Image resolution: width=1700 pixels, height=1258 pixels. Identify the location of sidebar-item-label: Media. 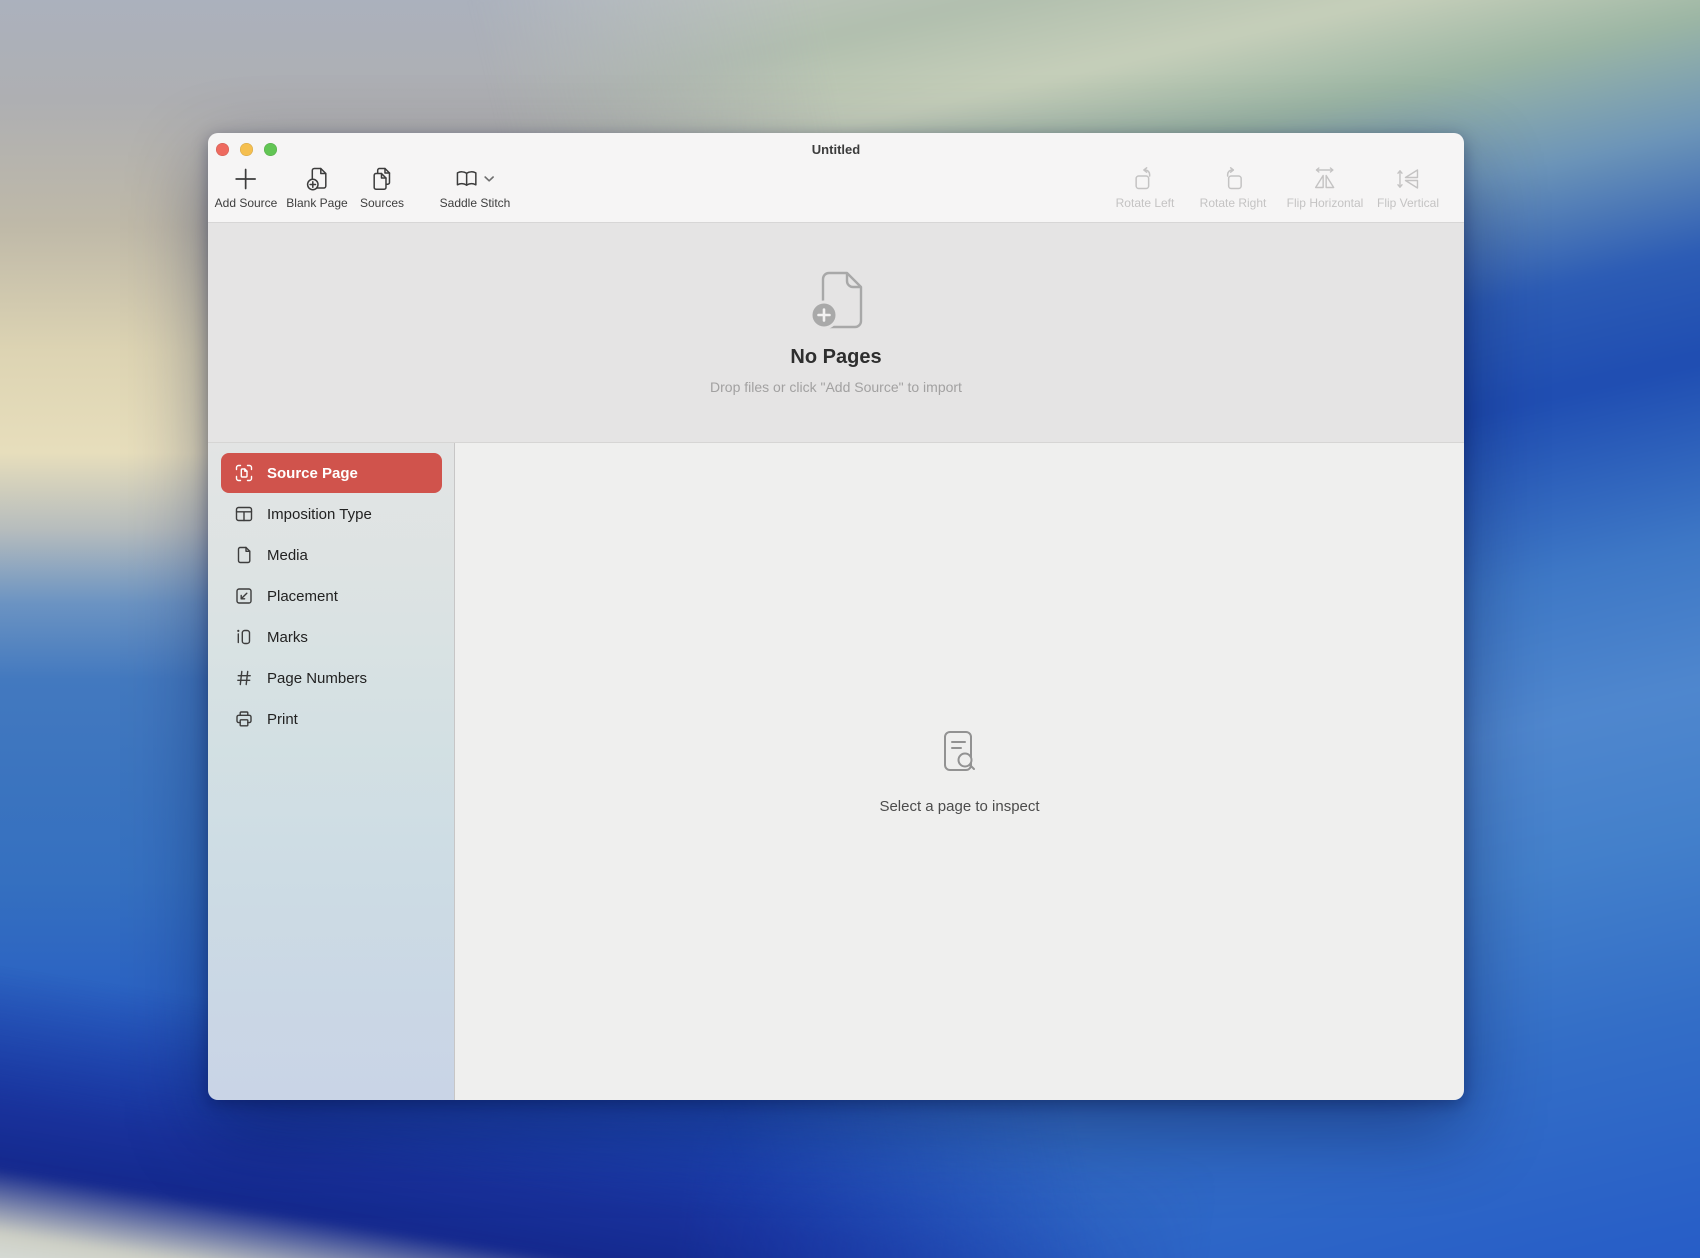
(287, 555).